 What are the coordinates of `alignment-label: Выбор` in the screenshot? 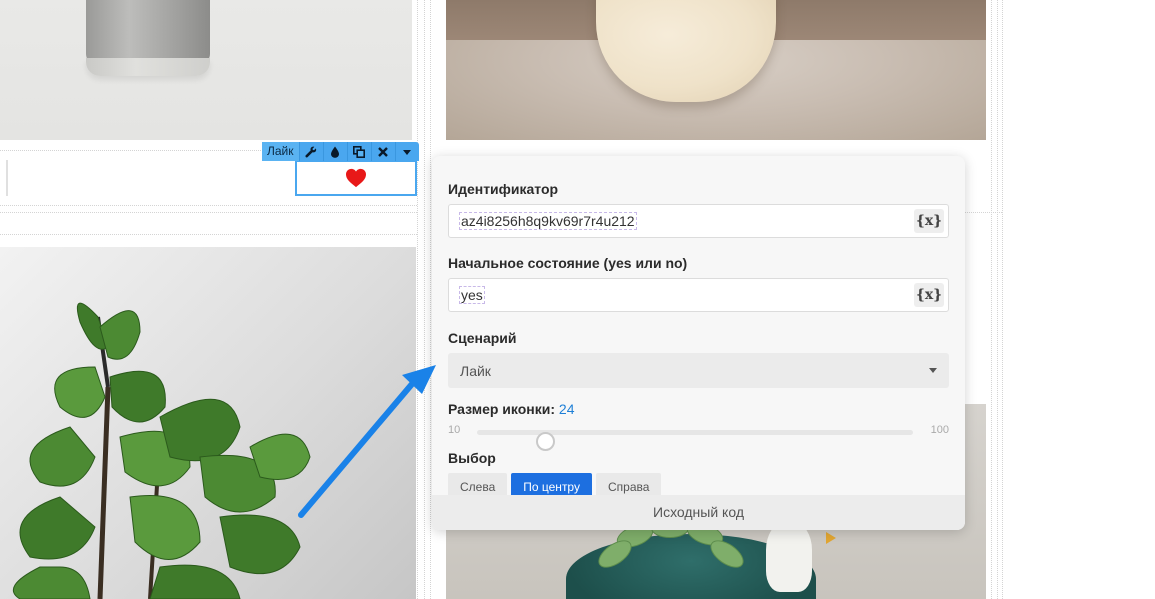 It's located at (472, 458).